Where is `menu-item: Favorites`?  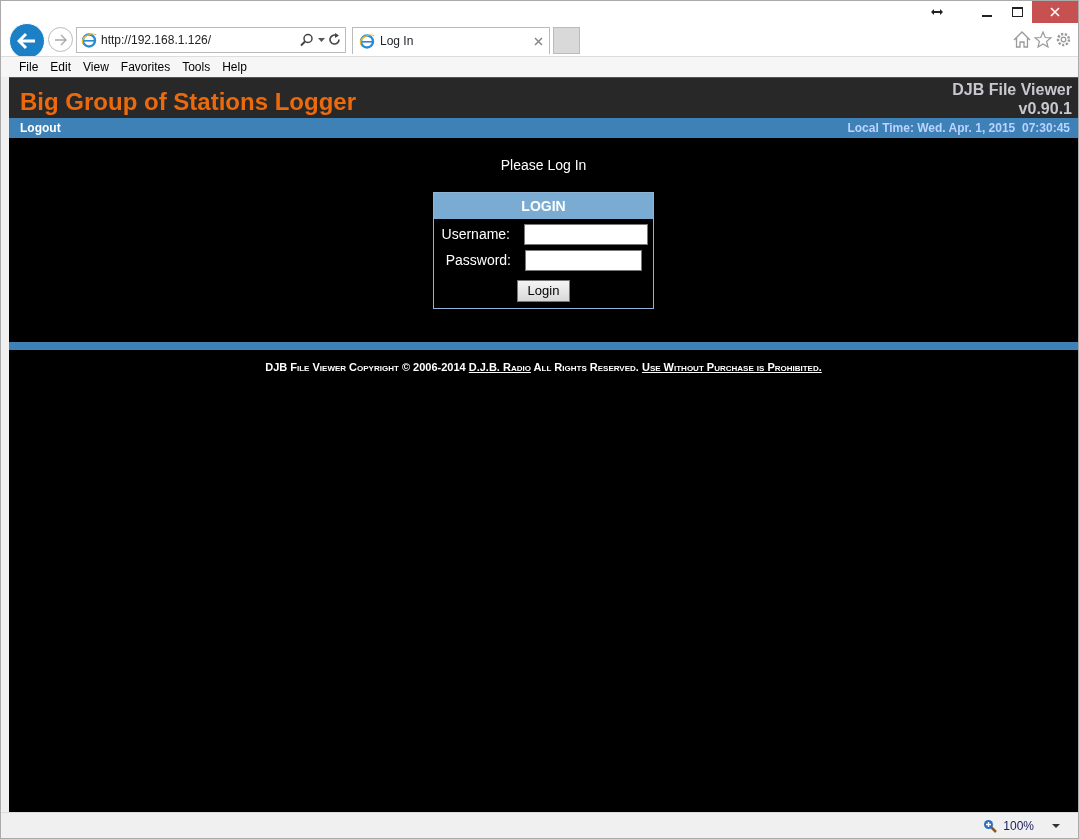
menu-item: Favorites is located at coordinates (145, 67).